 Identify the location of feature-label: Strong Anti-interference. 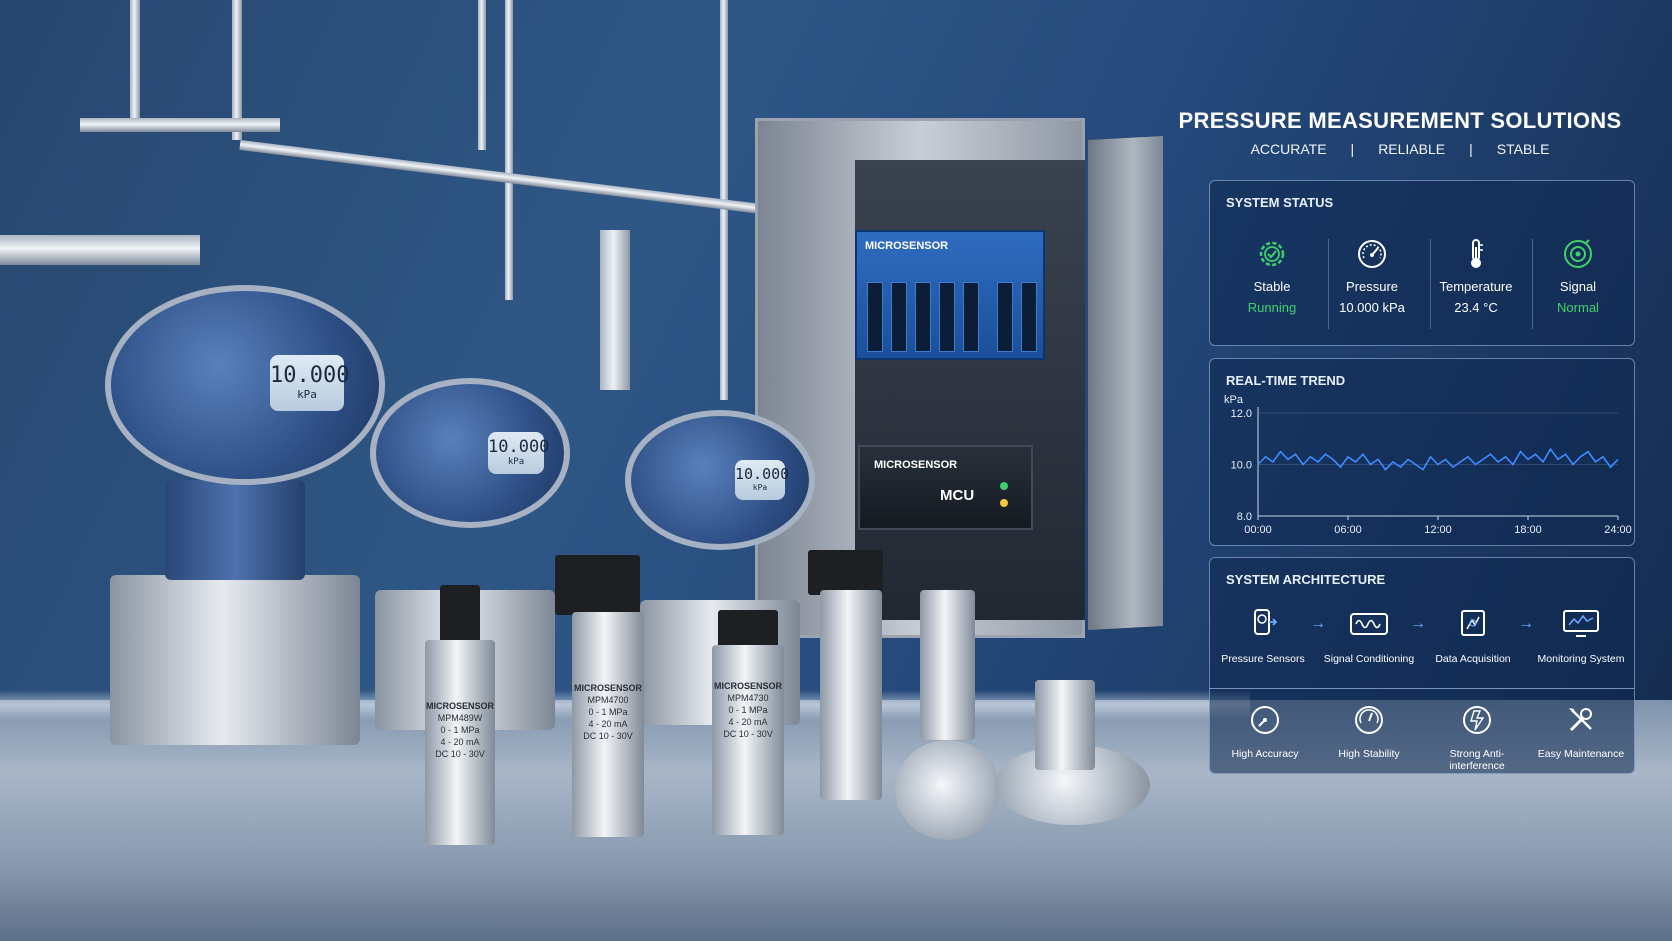
(1477, 760).